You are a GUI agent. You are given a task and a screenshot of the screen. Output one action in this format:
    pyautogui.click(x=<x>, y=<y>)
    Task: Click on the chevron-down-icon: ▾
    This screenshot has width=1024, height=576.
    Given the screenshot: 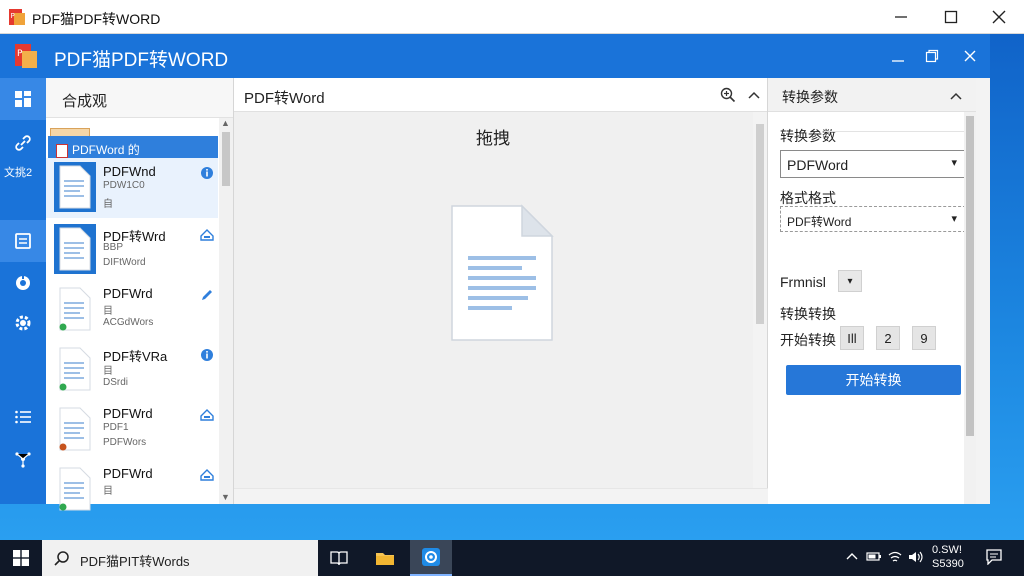 What is the action you would take?
    pyautogui.click(x=954, y=163)
    